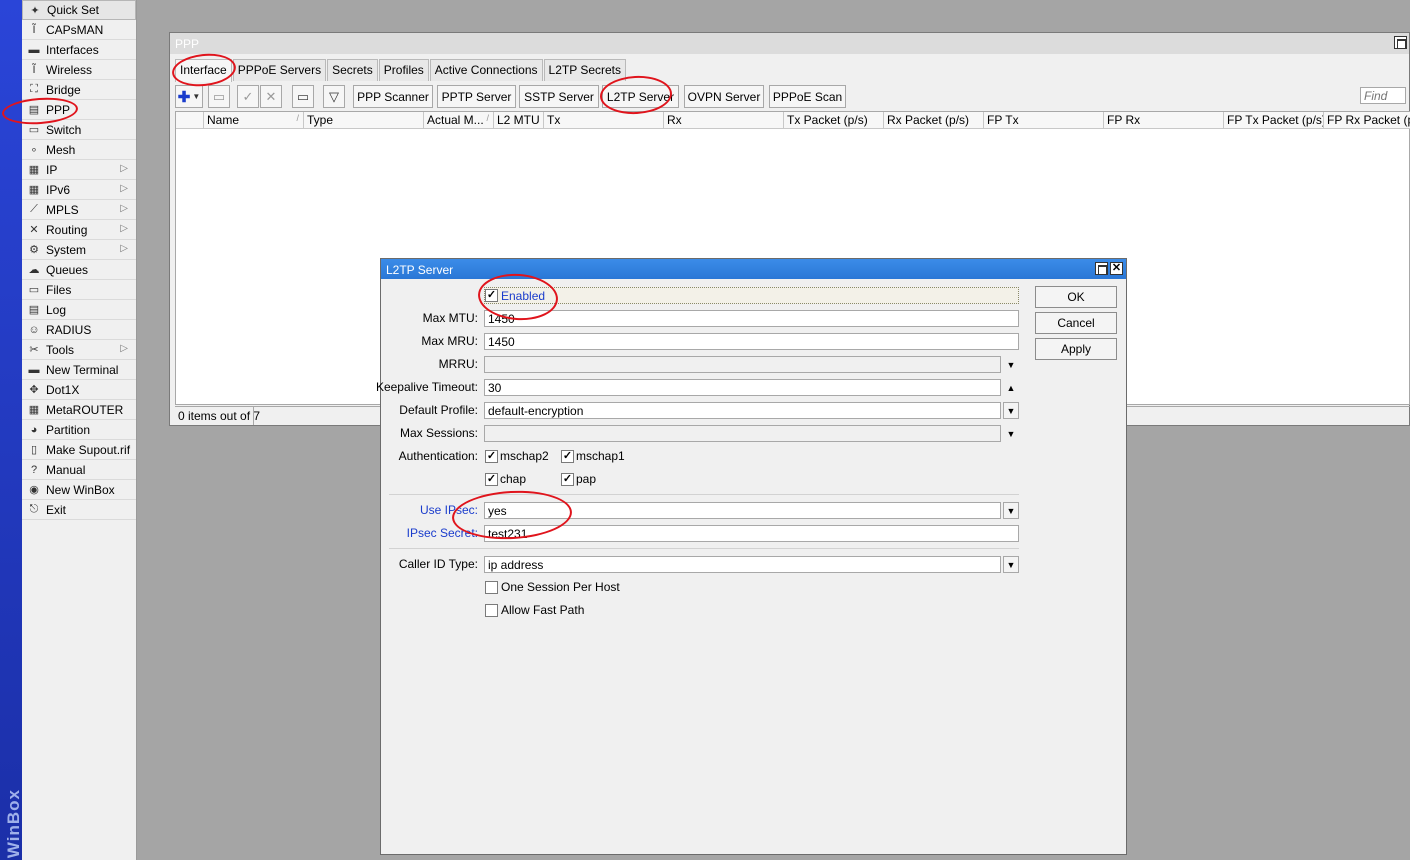 The width and height of the screenshot is (1410, 860). What do you see at coordinates (742, 387) in the screenshot?
I see `keepalive-input: 30` at bounding box center [742, 387].